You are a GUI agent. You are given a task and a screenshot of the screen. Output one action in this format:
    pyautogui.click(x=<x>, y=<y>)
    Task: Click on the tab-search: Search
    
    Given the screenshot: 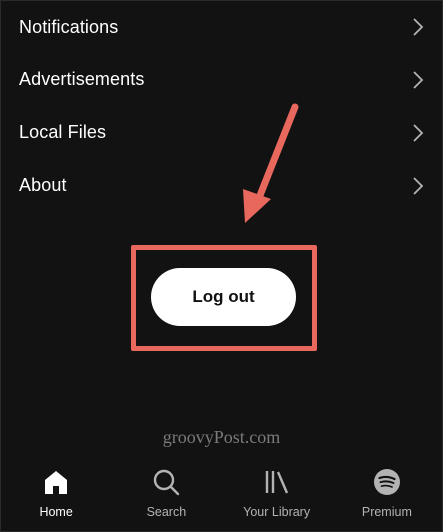 What is the action you would take?
    pyautogui.click(x=166, y=490)
    